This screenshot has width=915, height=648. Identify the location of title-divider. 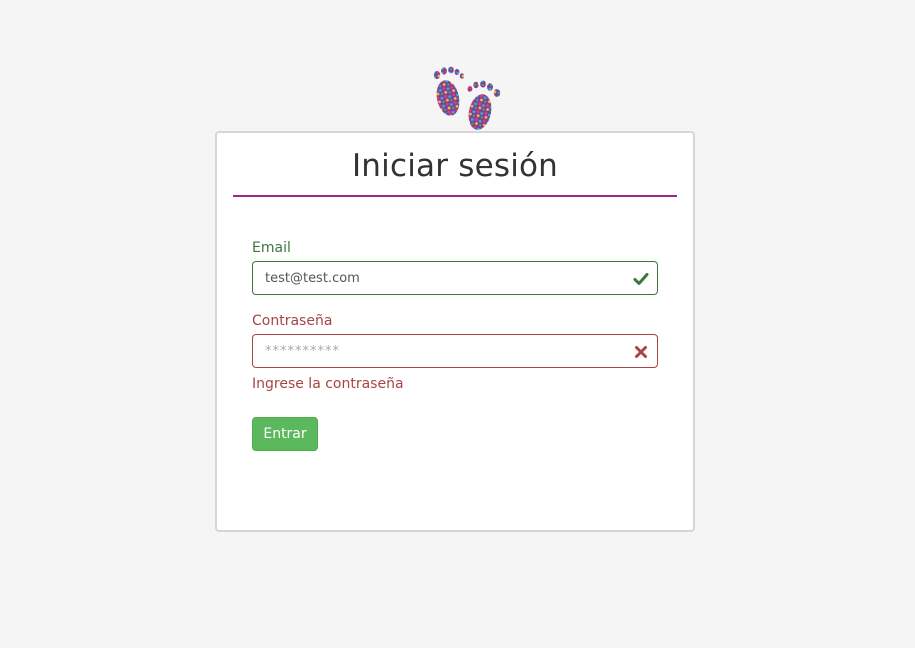
(455, 196).